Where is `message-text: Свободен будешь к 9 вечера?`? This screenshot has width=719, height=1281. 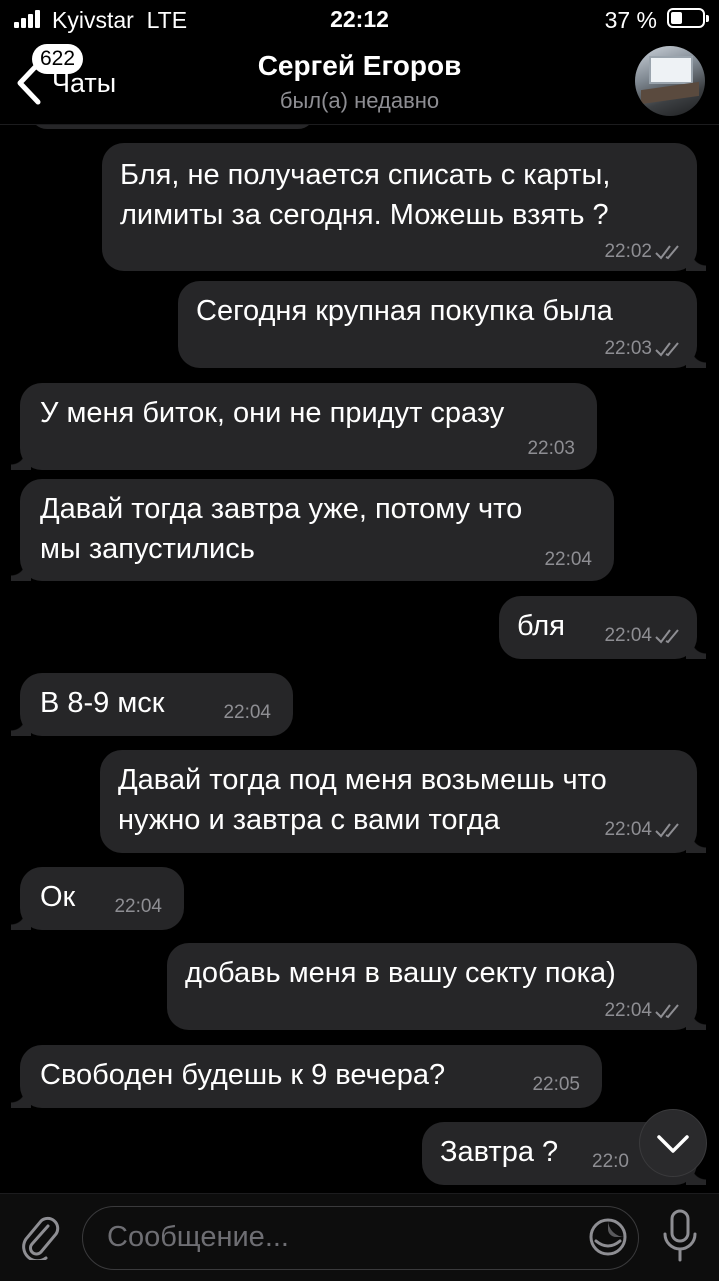
message-text: Свободен будешь к 9 вечера? is located at coordinates (243, 1075).